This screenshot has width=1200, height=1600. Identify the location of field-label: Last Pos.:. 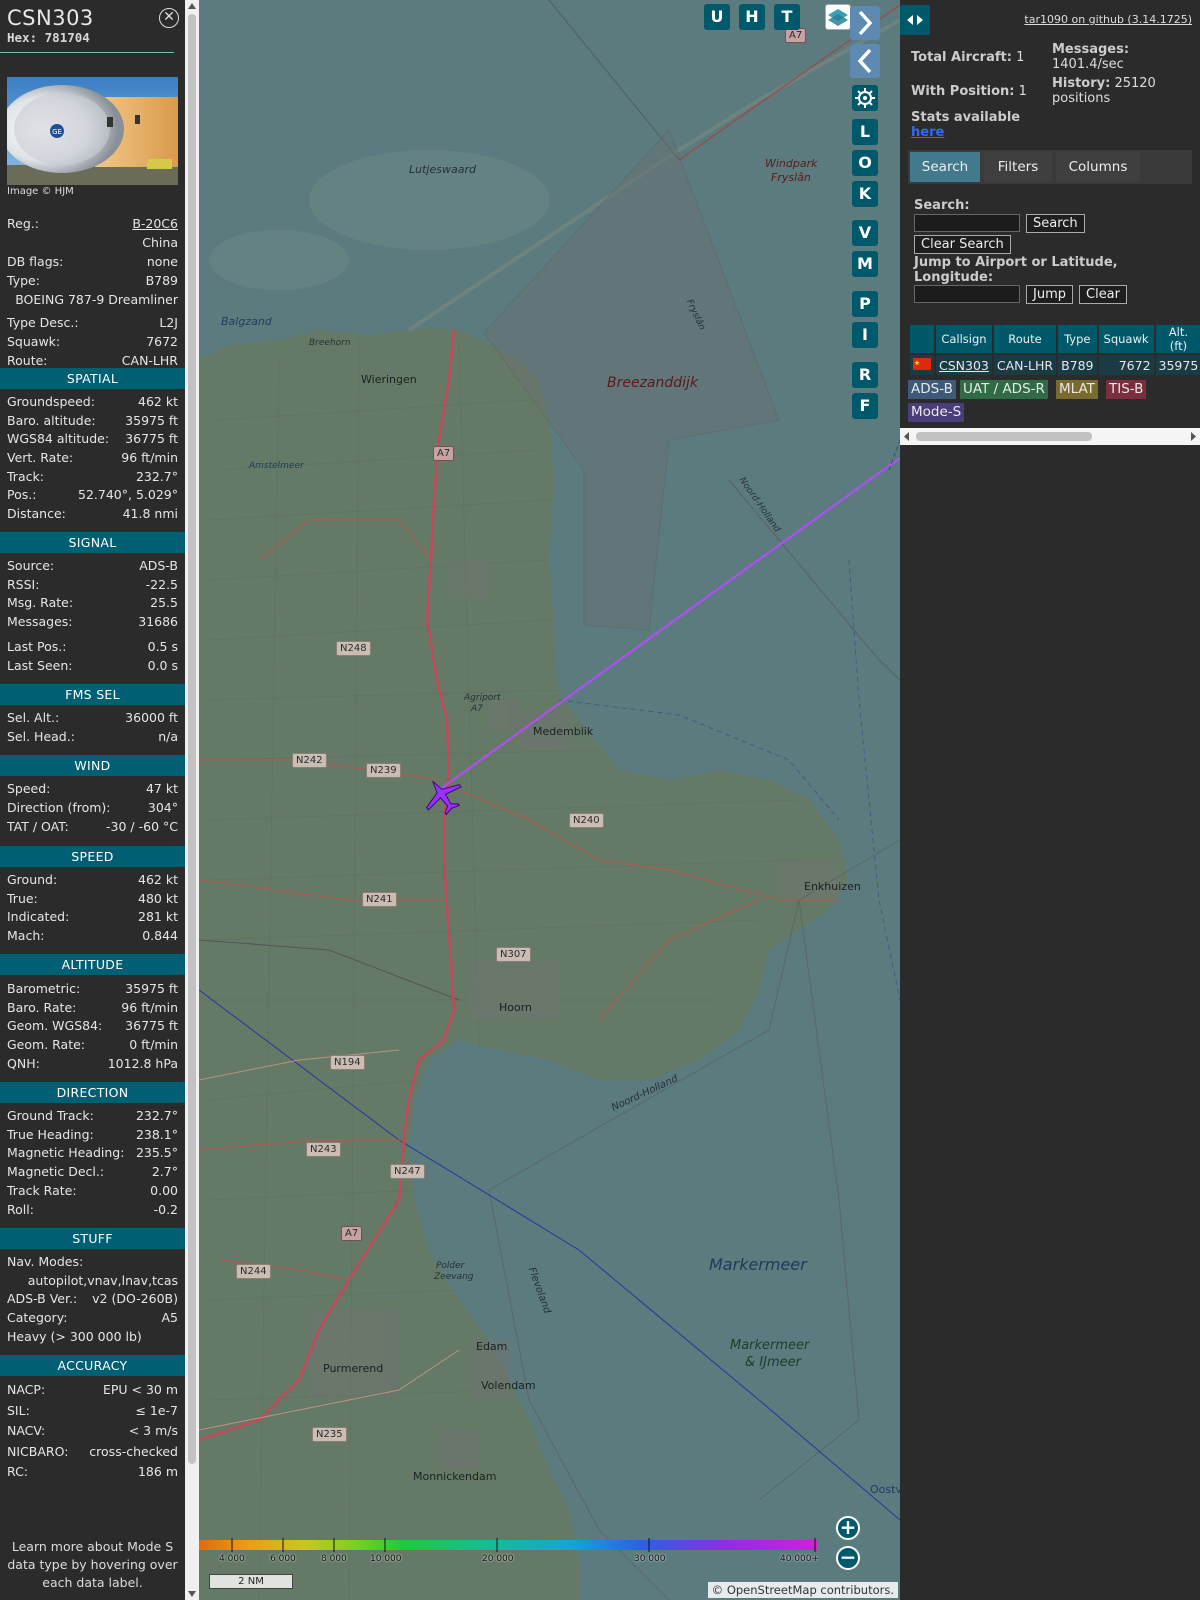
(36, 646).